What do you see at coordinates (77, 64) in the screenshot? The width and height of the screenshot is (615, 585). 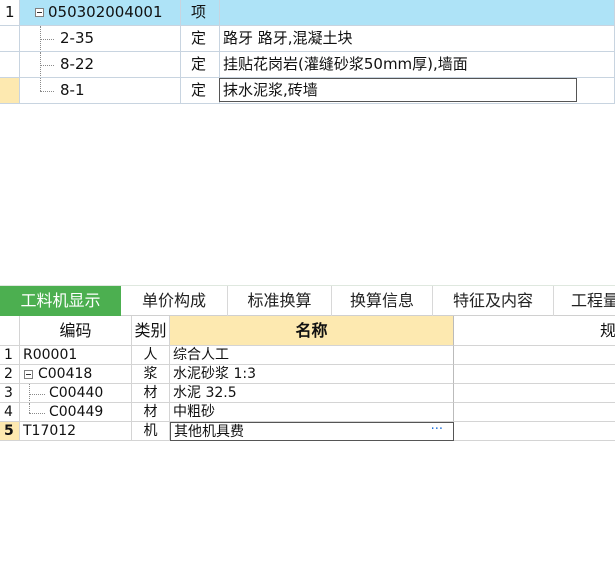 I see `item-code: 8-22` at bounding box center [77, 64].